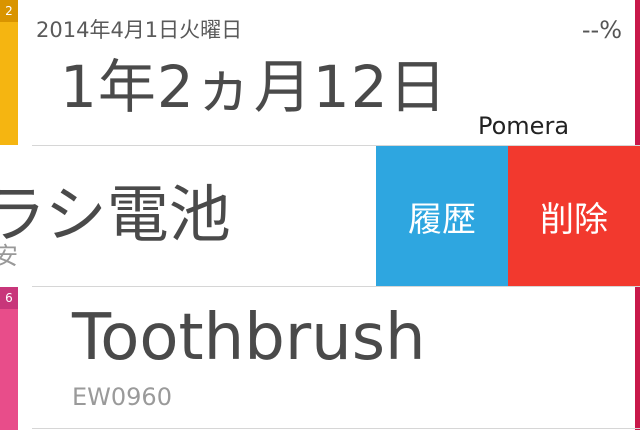 This screenshot has width=640, height=430. Describe the element at coordinates (9, 11) in the screenshot. I see `count-badge: 2` at that location.